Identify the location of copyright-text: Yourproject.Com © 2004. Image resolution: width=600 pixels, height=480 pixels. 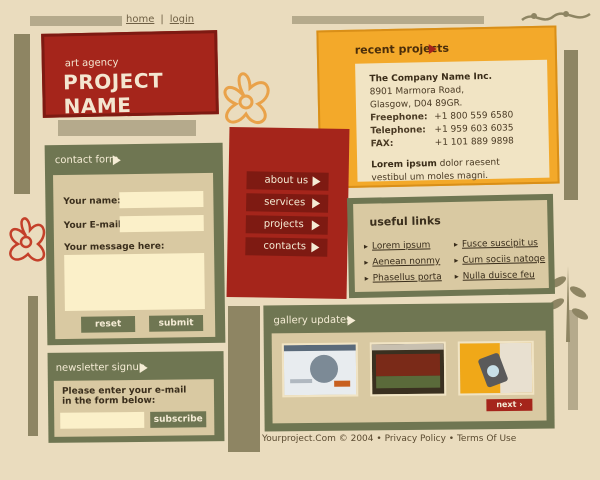
(318, 439).